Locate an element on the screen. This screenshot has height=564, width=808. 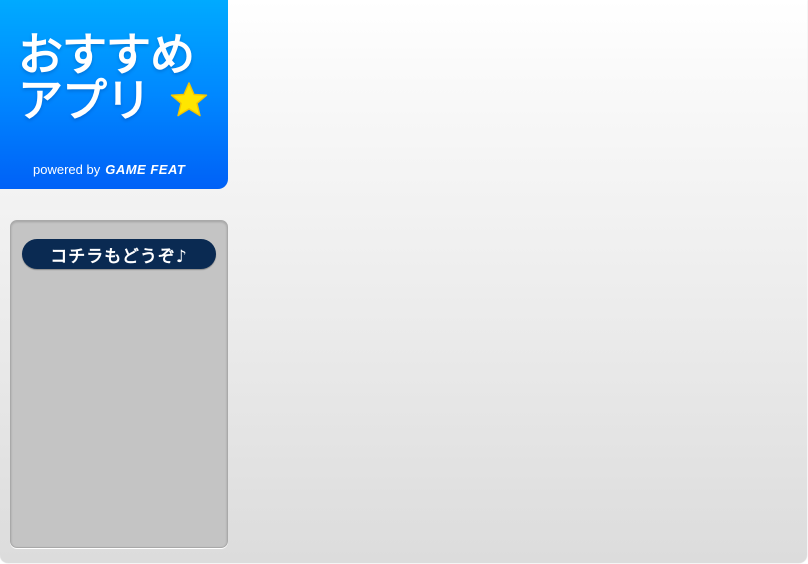
recommend-header-pill: コチラもどうぞ♪ is located at coordinates (119, 254).